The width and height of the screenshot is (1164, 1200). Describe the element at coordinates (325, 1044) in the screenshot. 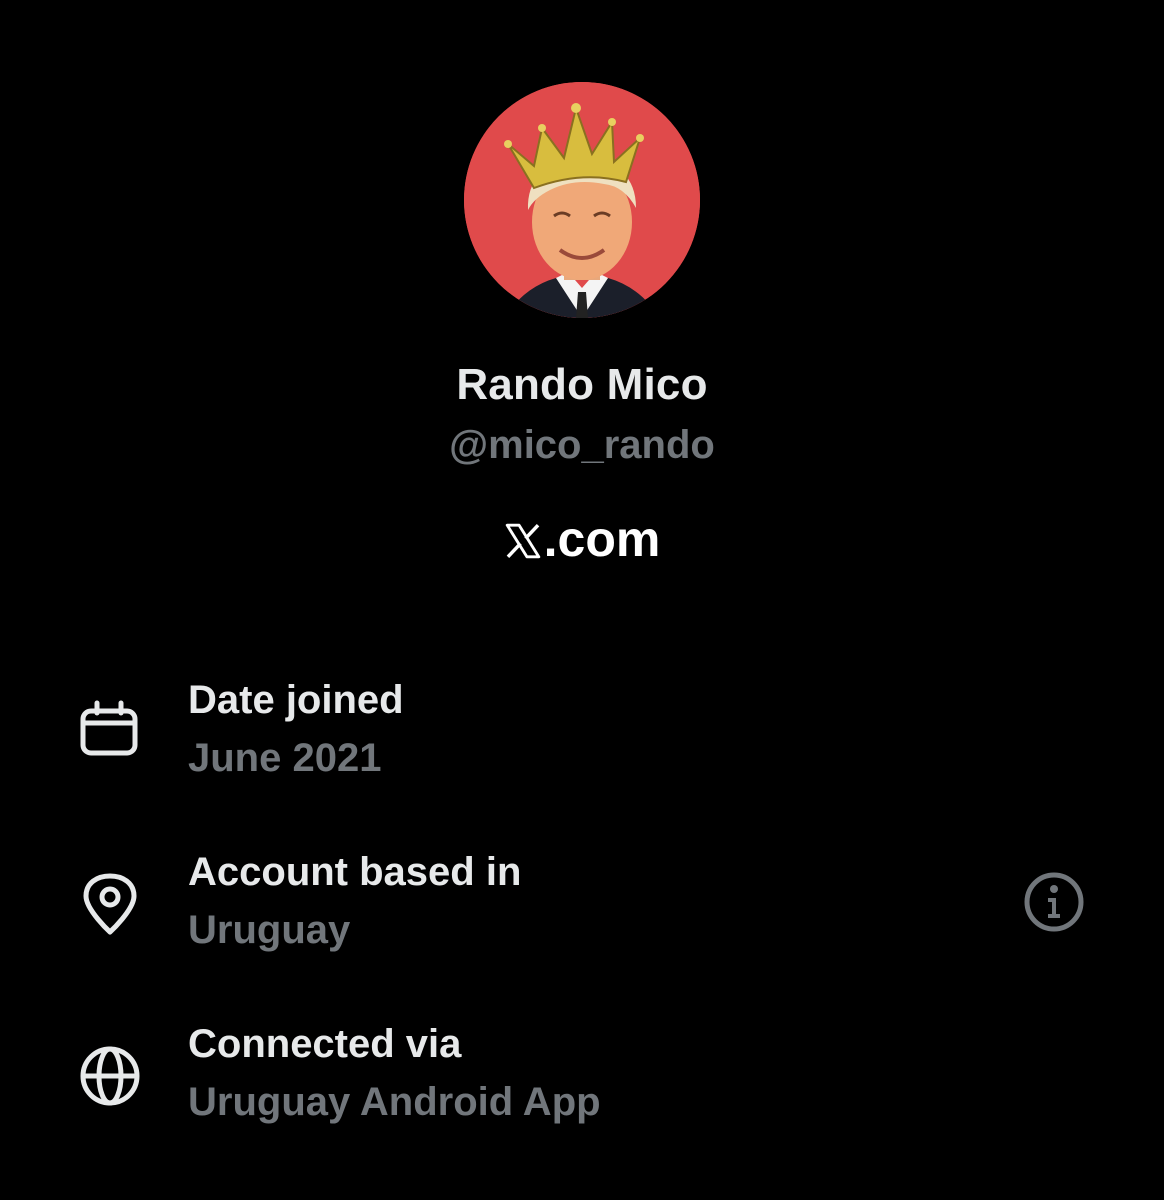

I see `connected-via-label: Connected via` at that location.